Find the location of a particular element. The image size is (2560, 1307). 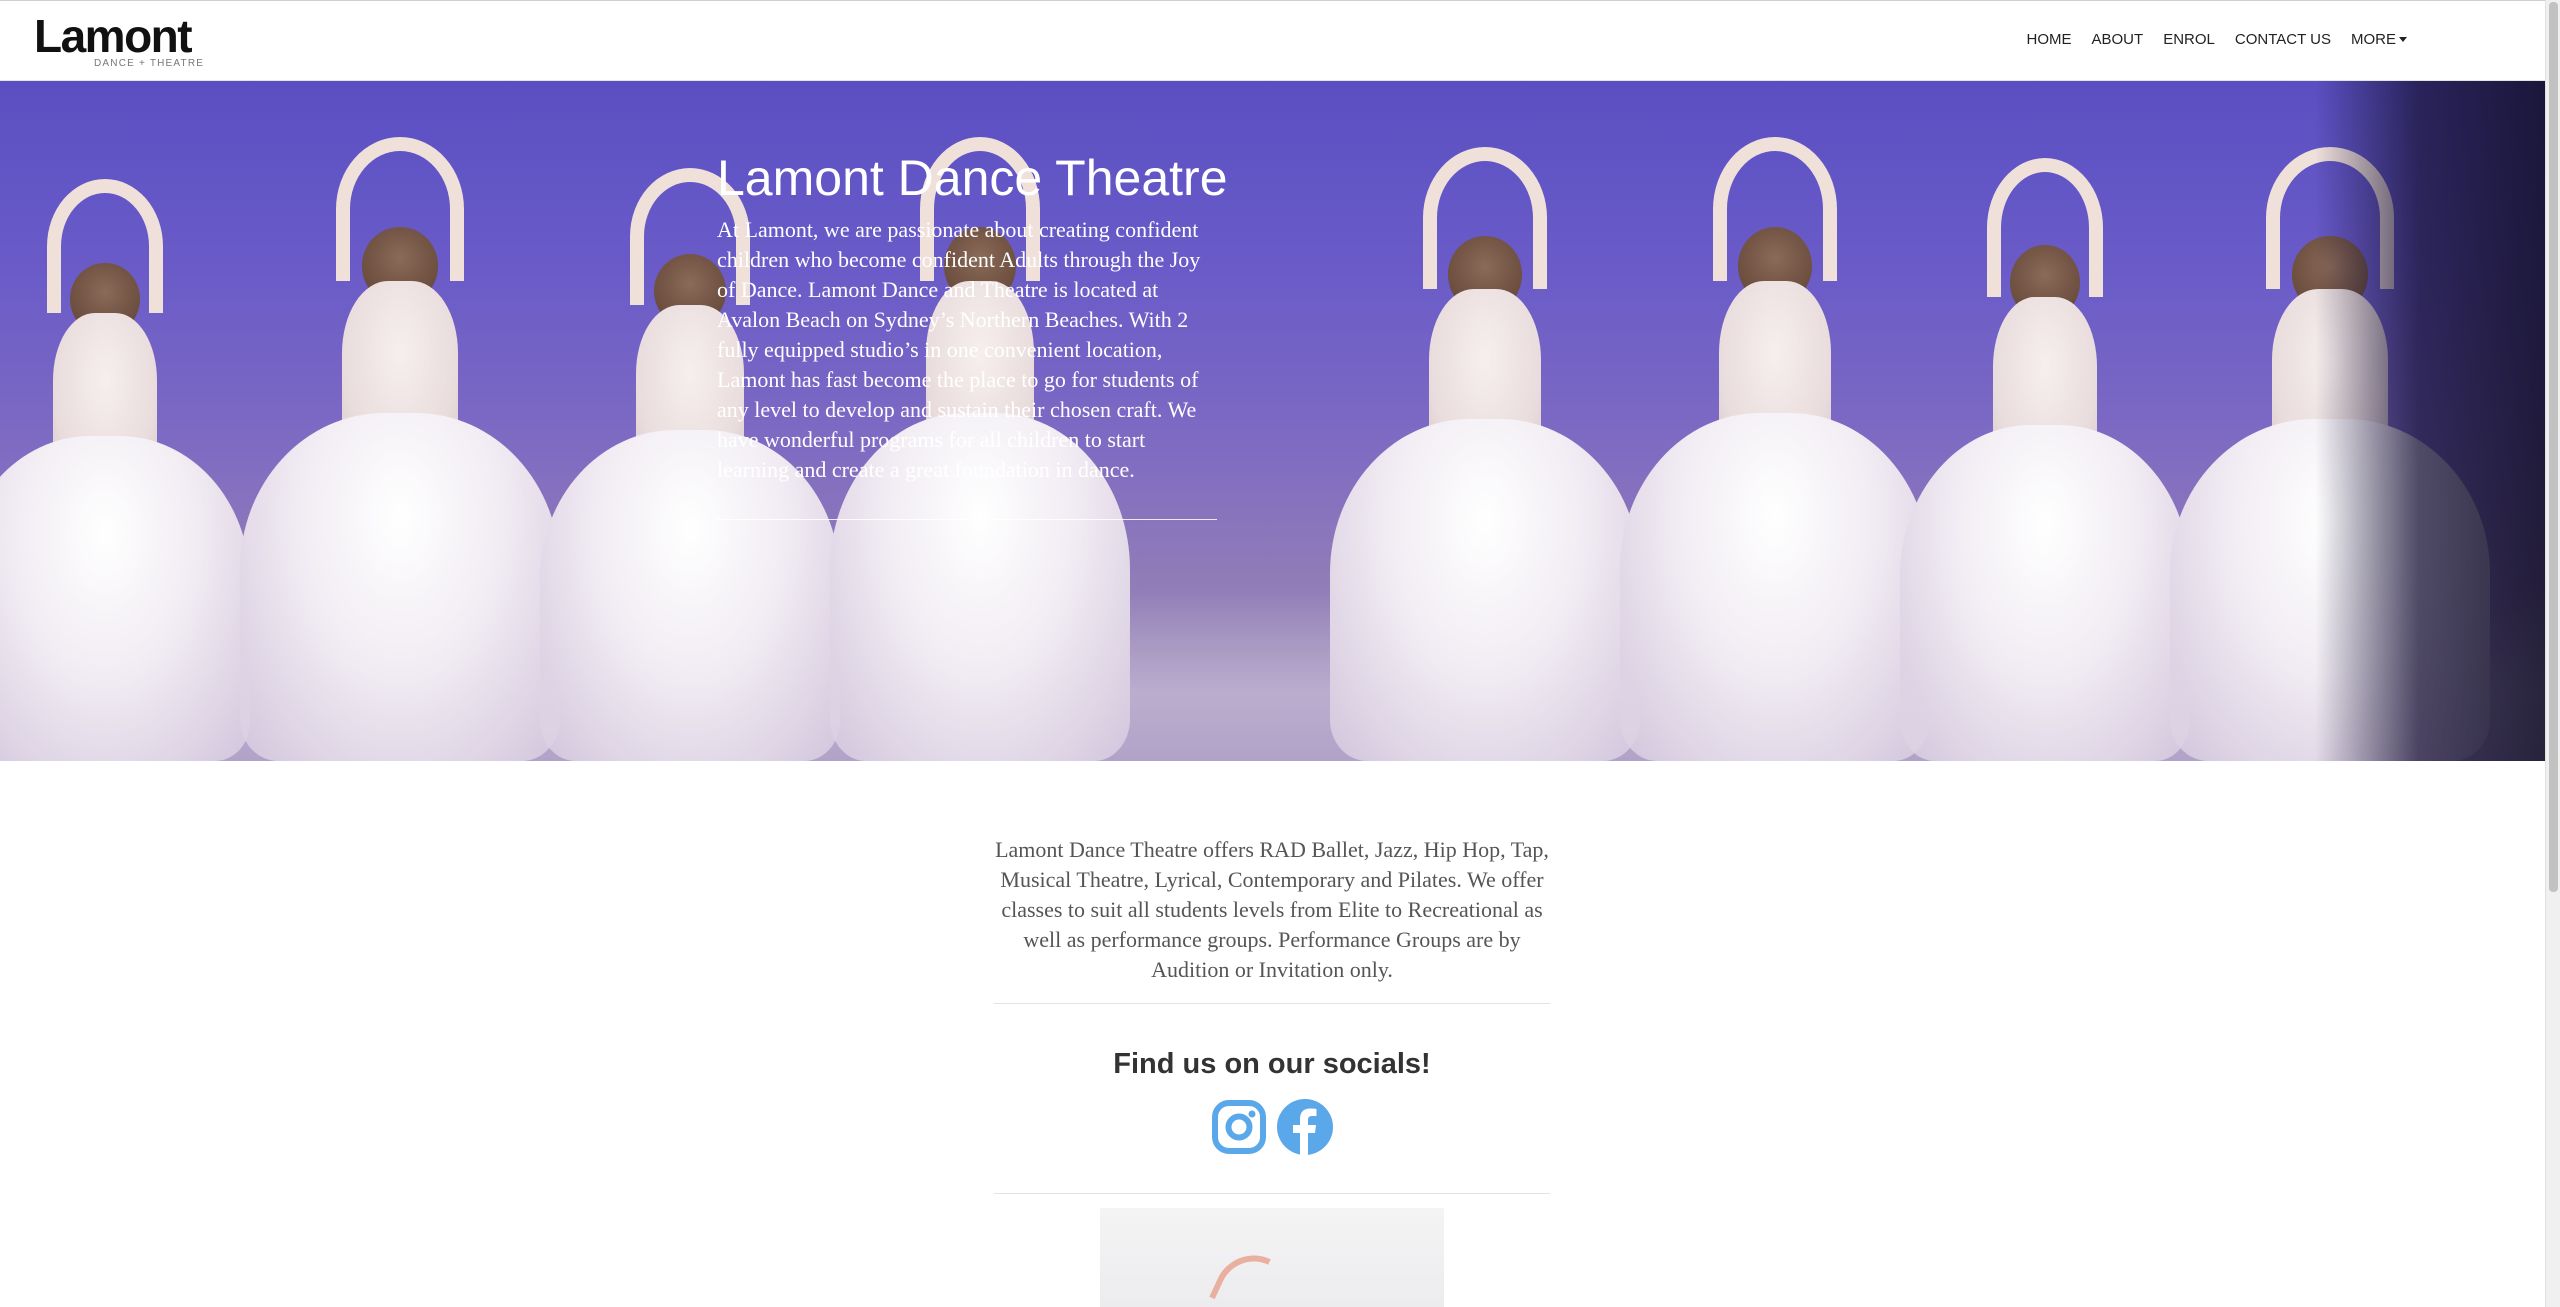

nav-contact-us: CONTACT US is located at coordinates (2283, 39).